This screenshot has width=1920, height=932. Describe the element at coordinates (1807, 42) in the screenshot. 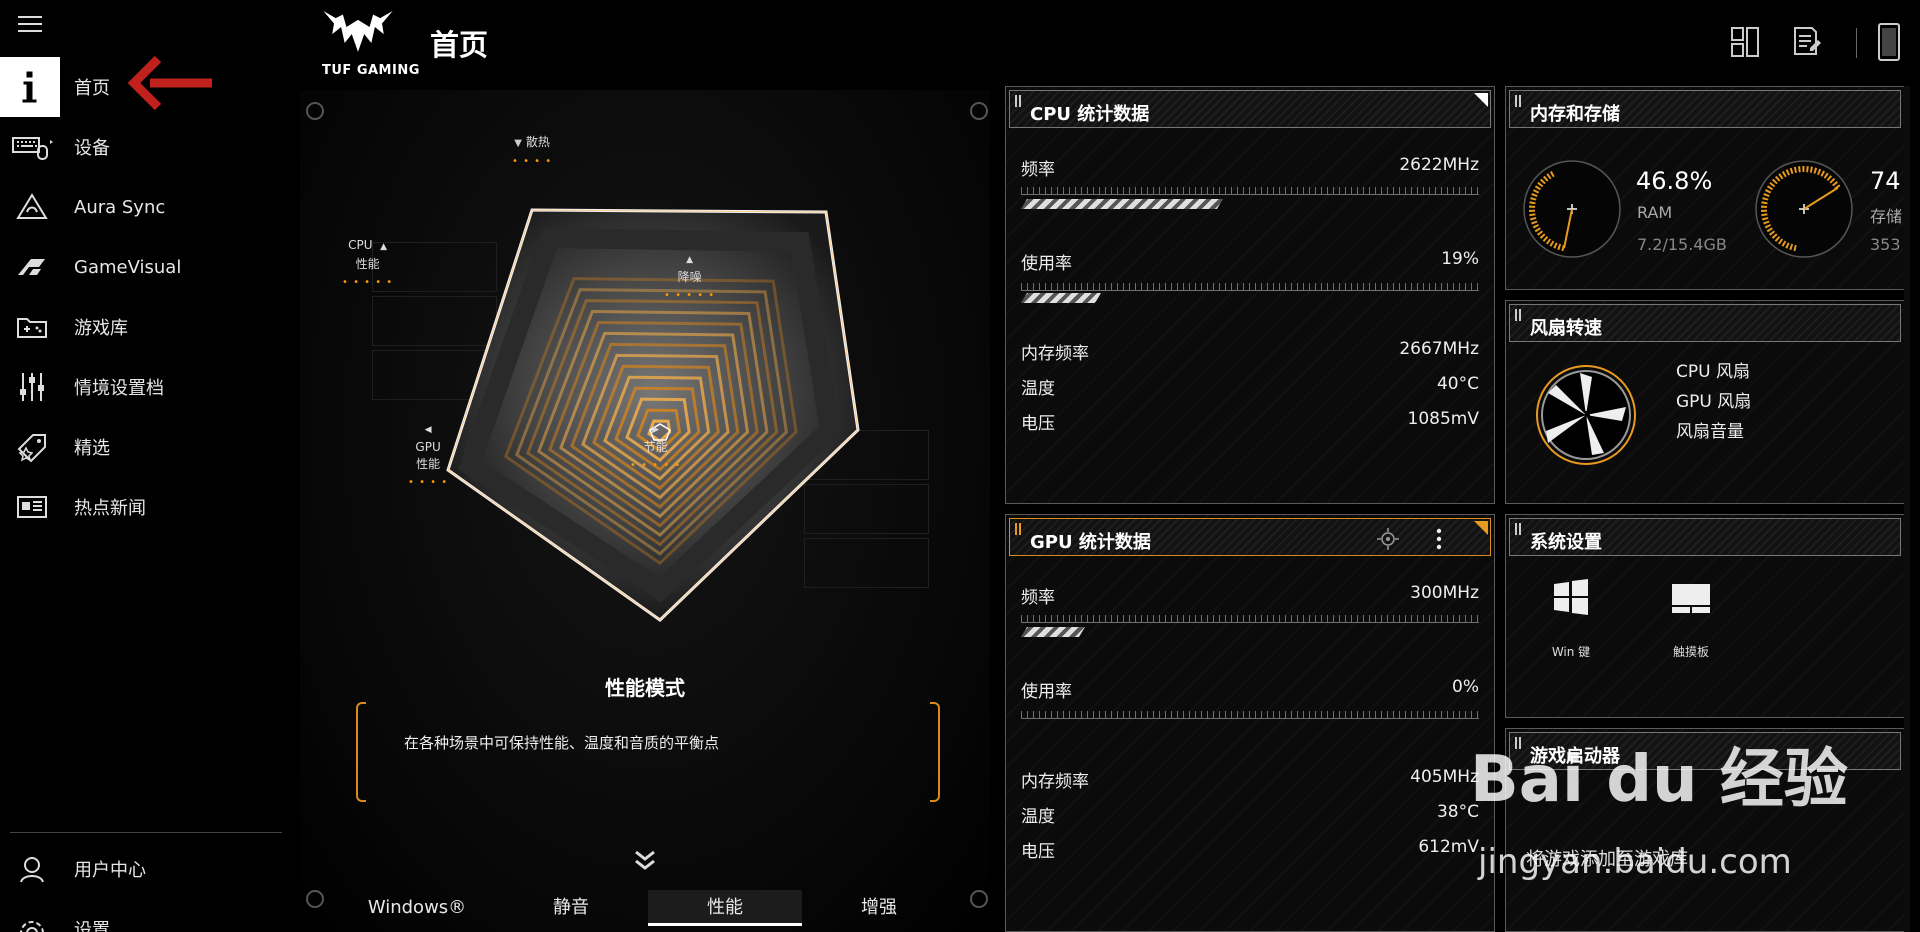

I see `document-edit-icon` at that location.